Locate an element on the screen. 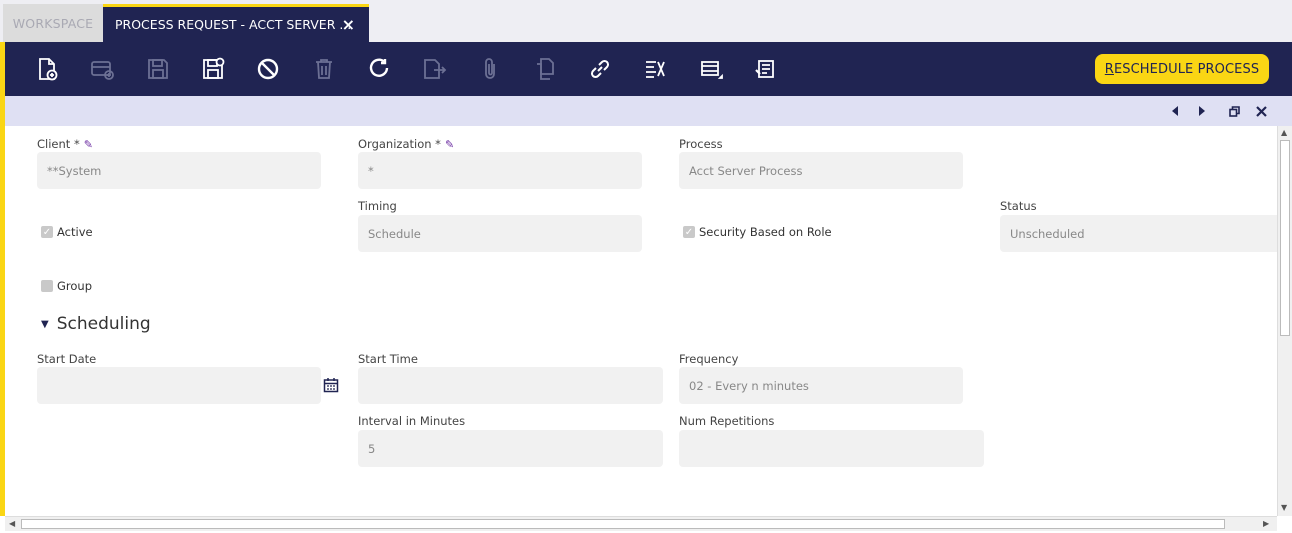 The width and height of the screenshot is (1292, 533). scheduling-section-title: Scheduling is located at coordinates (103, 324).